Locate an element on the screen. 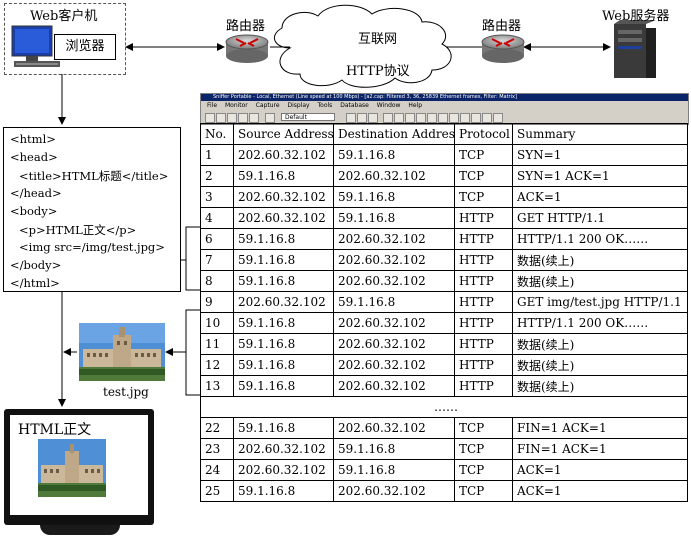 Image resolution: width=691 pixels, height=545 pixels. table-row: 23 202.60.32.102 59.1.16.8 TCP FIN=1 ACK=1 is located at coordinates (444, 449).